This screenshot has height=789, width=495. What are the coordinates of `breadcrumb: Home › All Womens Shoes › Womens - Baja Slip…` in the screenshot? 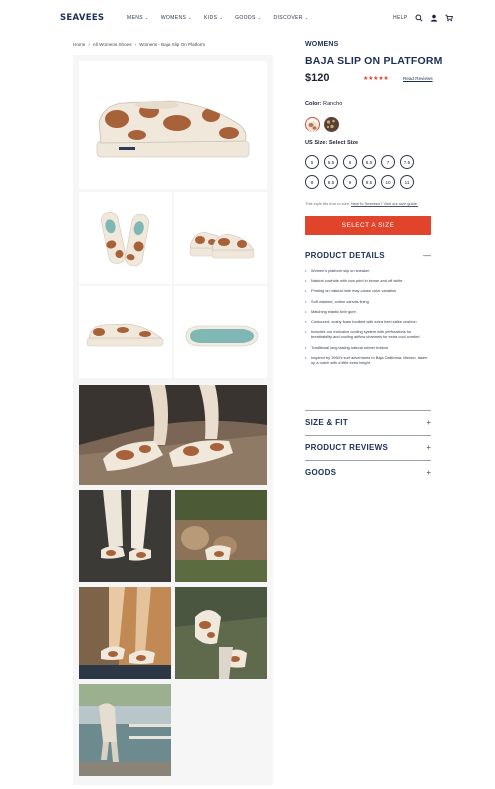 It's located at (139, 44).